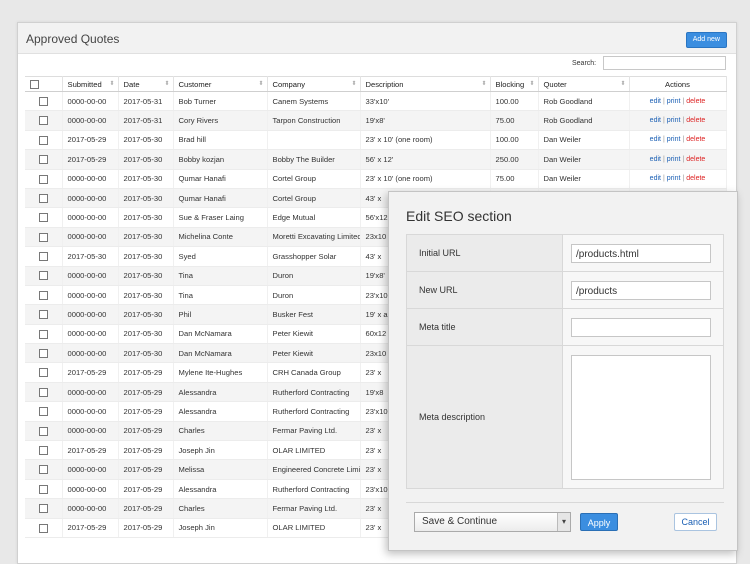  Describe the element at coordinates (514, 84) in the screenshot. I see `col-blocking: Blocking ⬍` at that location.